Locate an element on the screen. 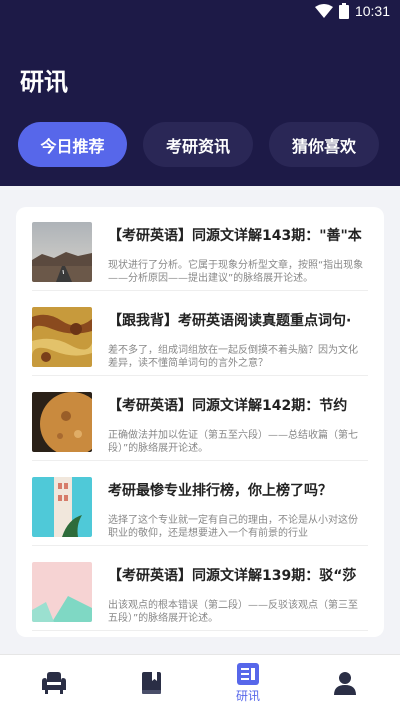 The image size is (400, 710). article-title: 【考研英语】同源文详解143期："善"本 is located at coordinates (235, 236).